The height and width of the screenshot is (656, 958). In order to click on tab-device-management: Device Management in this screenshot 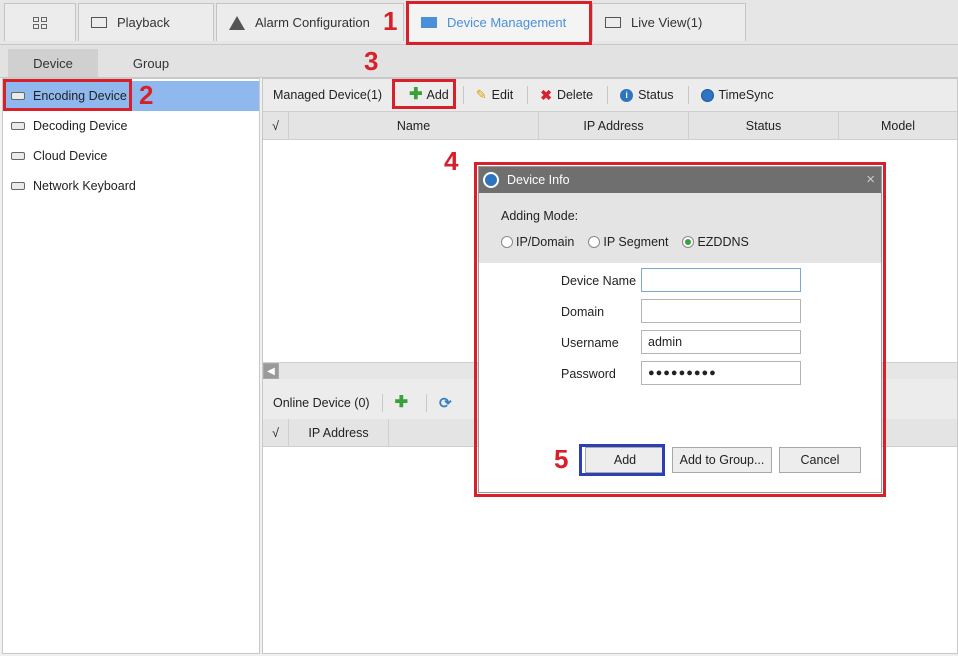, I will do `click(499, 22)`.